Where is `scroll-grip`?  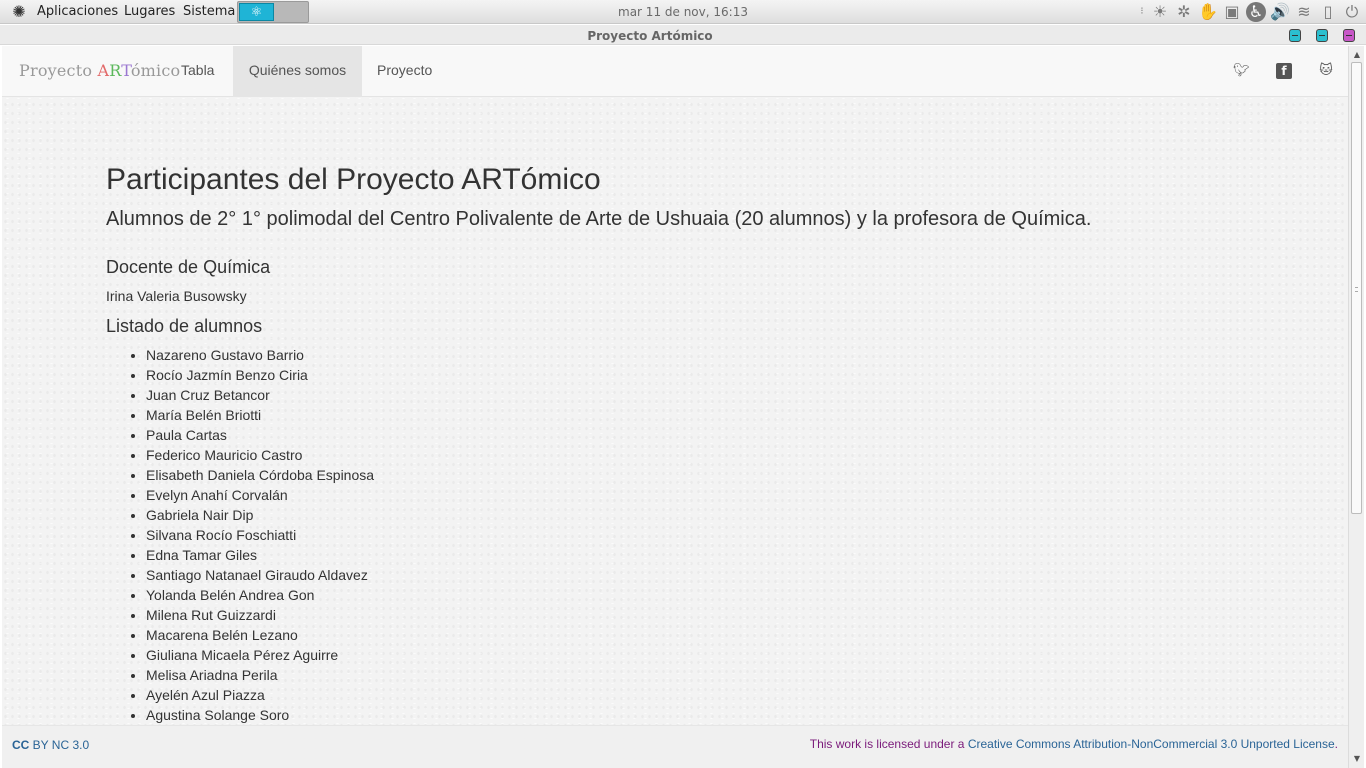
scroll-grip is located at coordinates (1356, 289).